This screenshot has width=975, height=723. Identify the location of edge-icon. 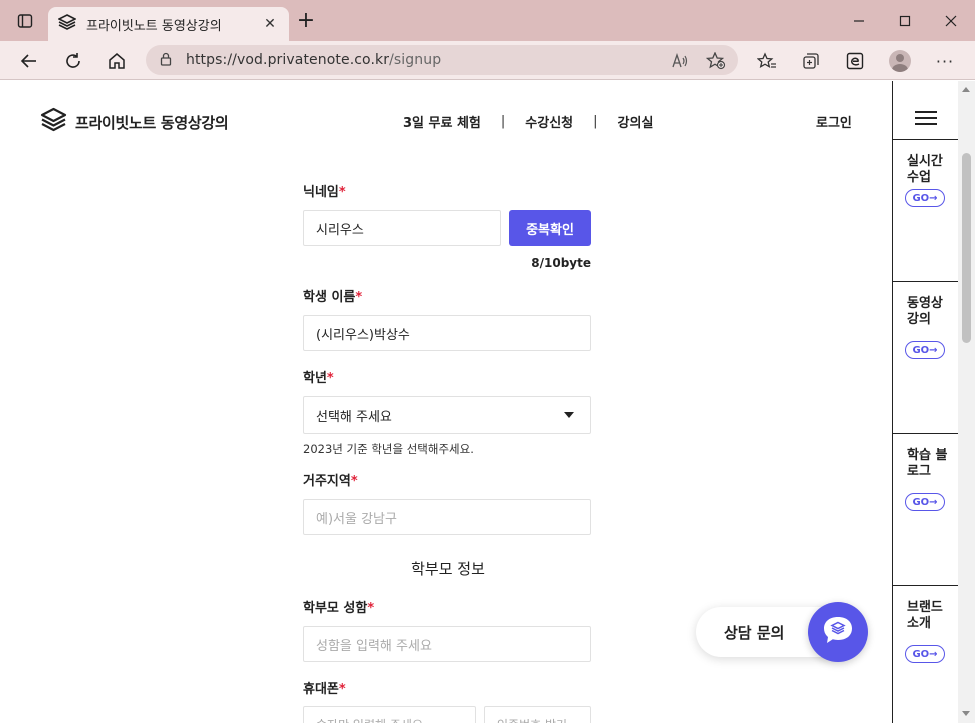
(855, 61).